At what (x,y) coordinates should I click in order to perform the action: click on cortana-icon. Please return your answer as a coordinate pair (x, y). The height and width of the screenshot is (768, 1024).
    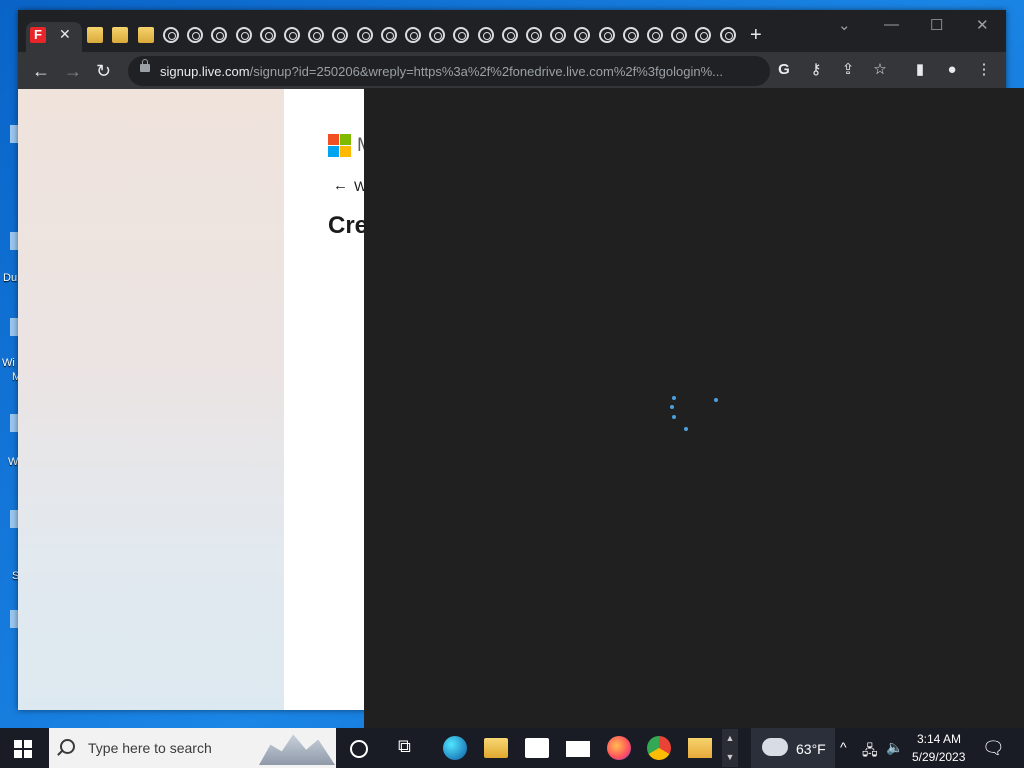
    Looking at the image, I should click on (359, 749).